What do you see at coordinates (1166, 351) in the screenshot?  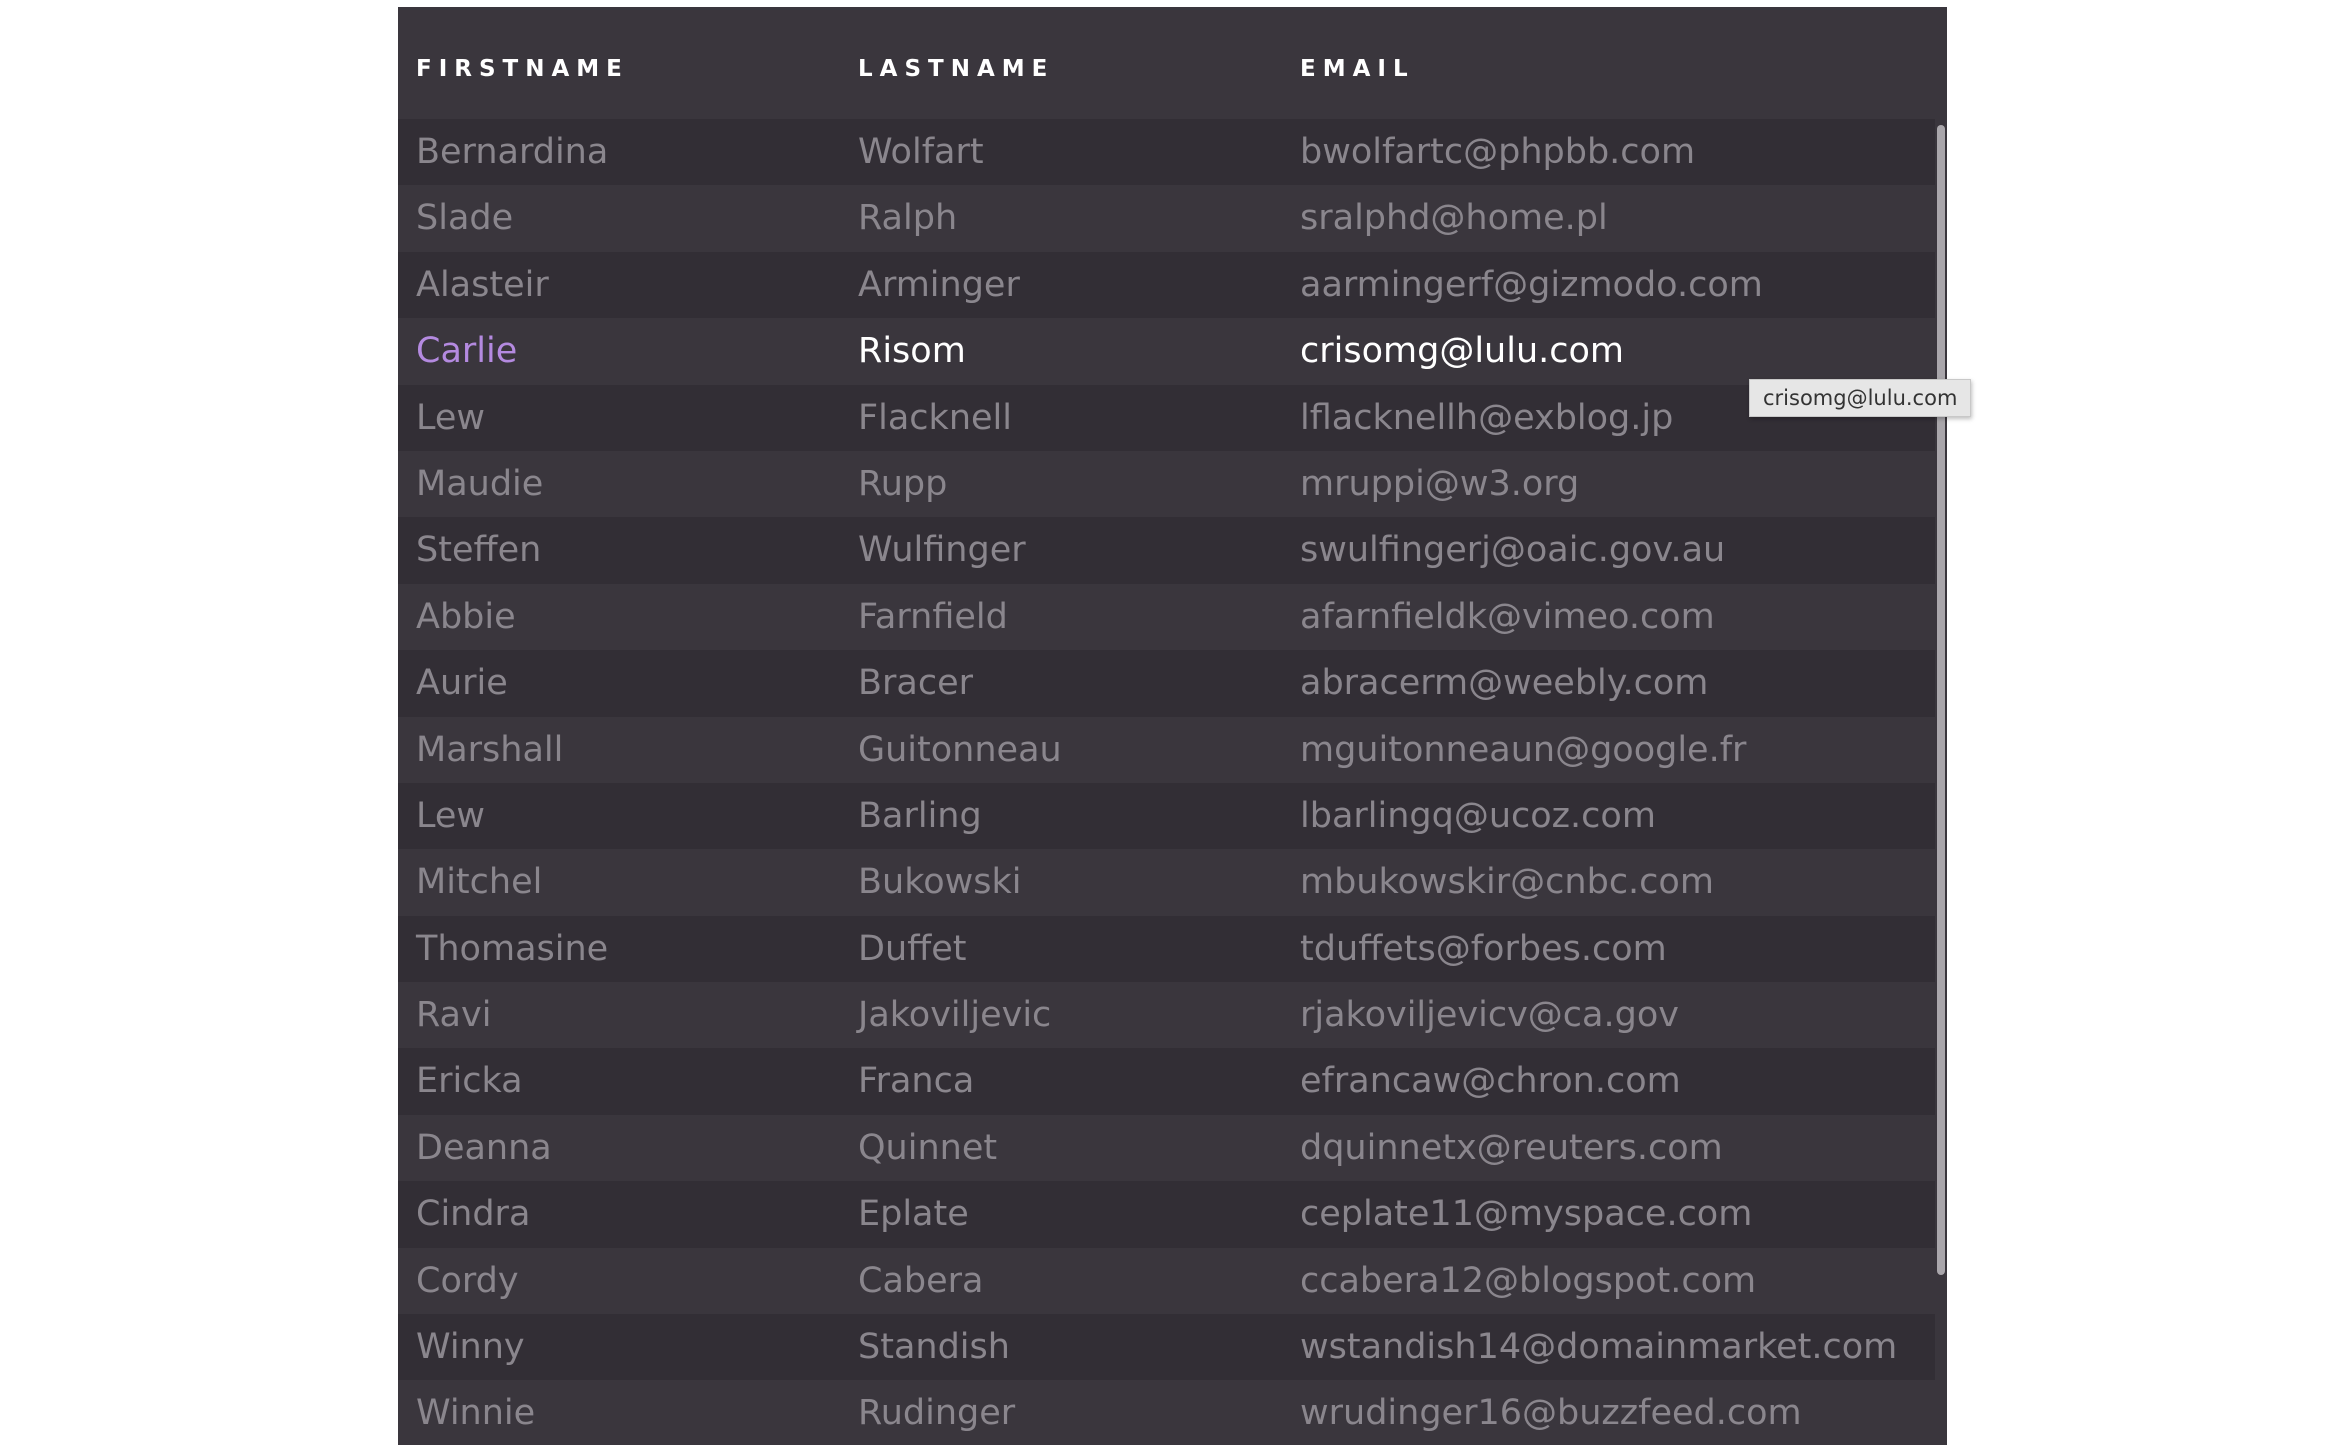 I see `table-row: Carlie Risom crisomg@lulu.com` at bounding box center [1166, 351].